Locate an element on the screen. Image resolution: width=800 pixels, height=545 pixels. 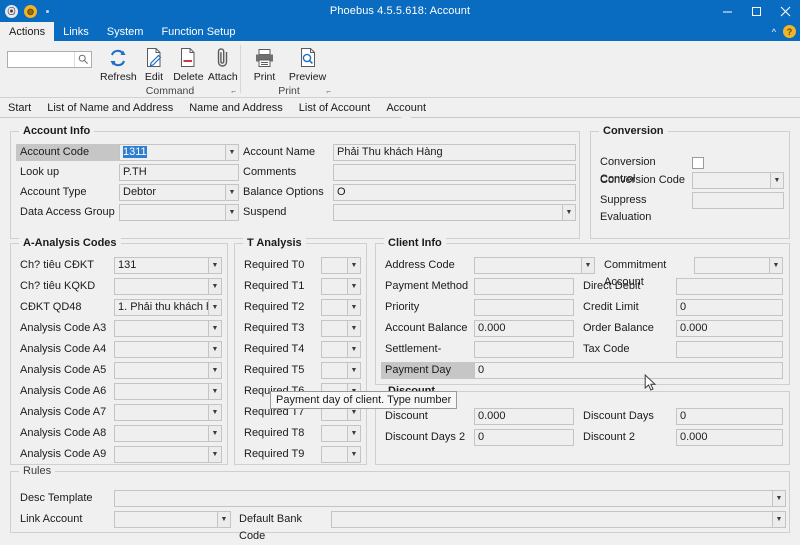
command-dialog-launcher-icon: ⌐ is located at coordinates (233, 91).